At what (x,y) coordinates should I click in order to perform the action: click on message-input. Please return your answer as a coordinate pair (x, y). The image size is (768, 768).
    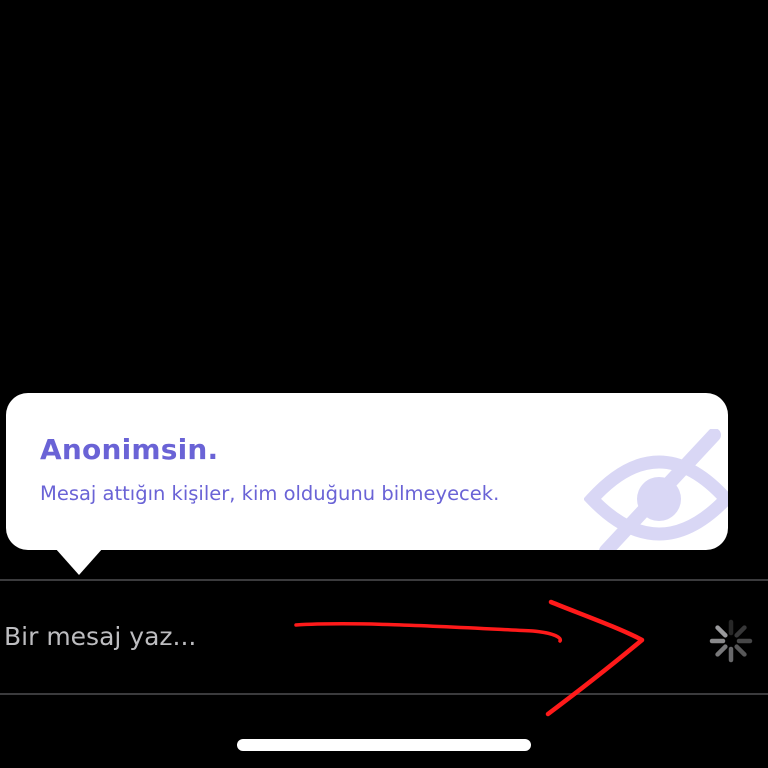
    Looking at the image, I should click on (314, 636).